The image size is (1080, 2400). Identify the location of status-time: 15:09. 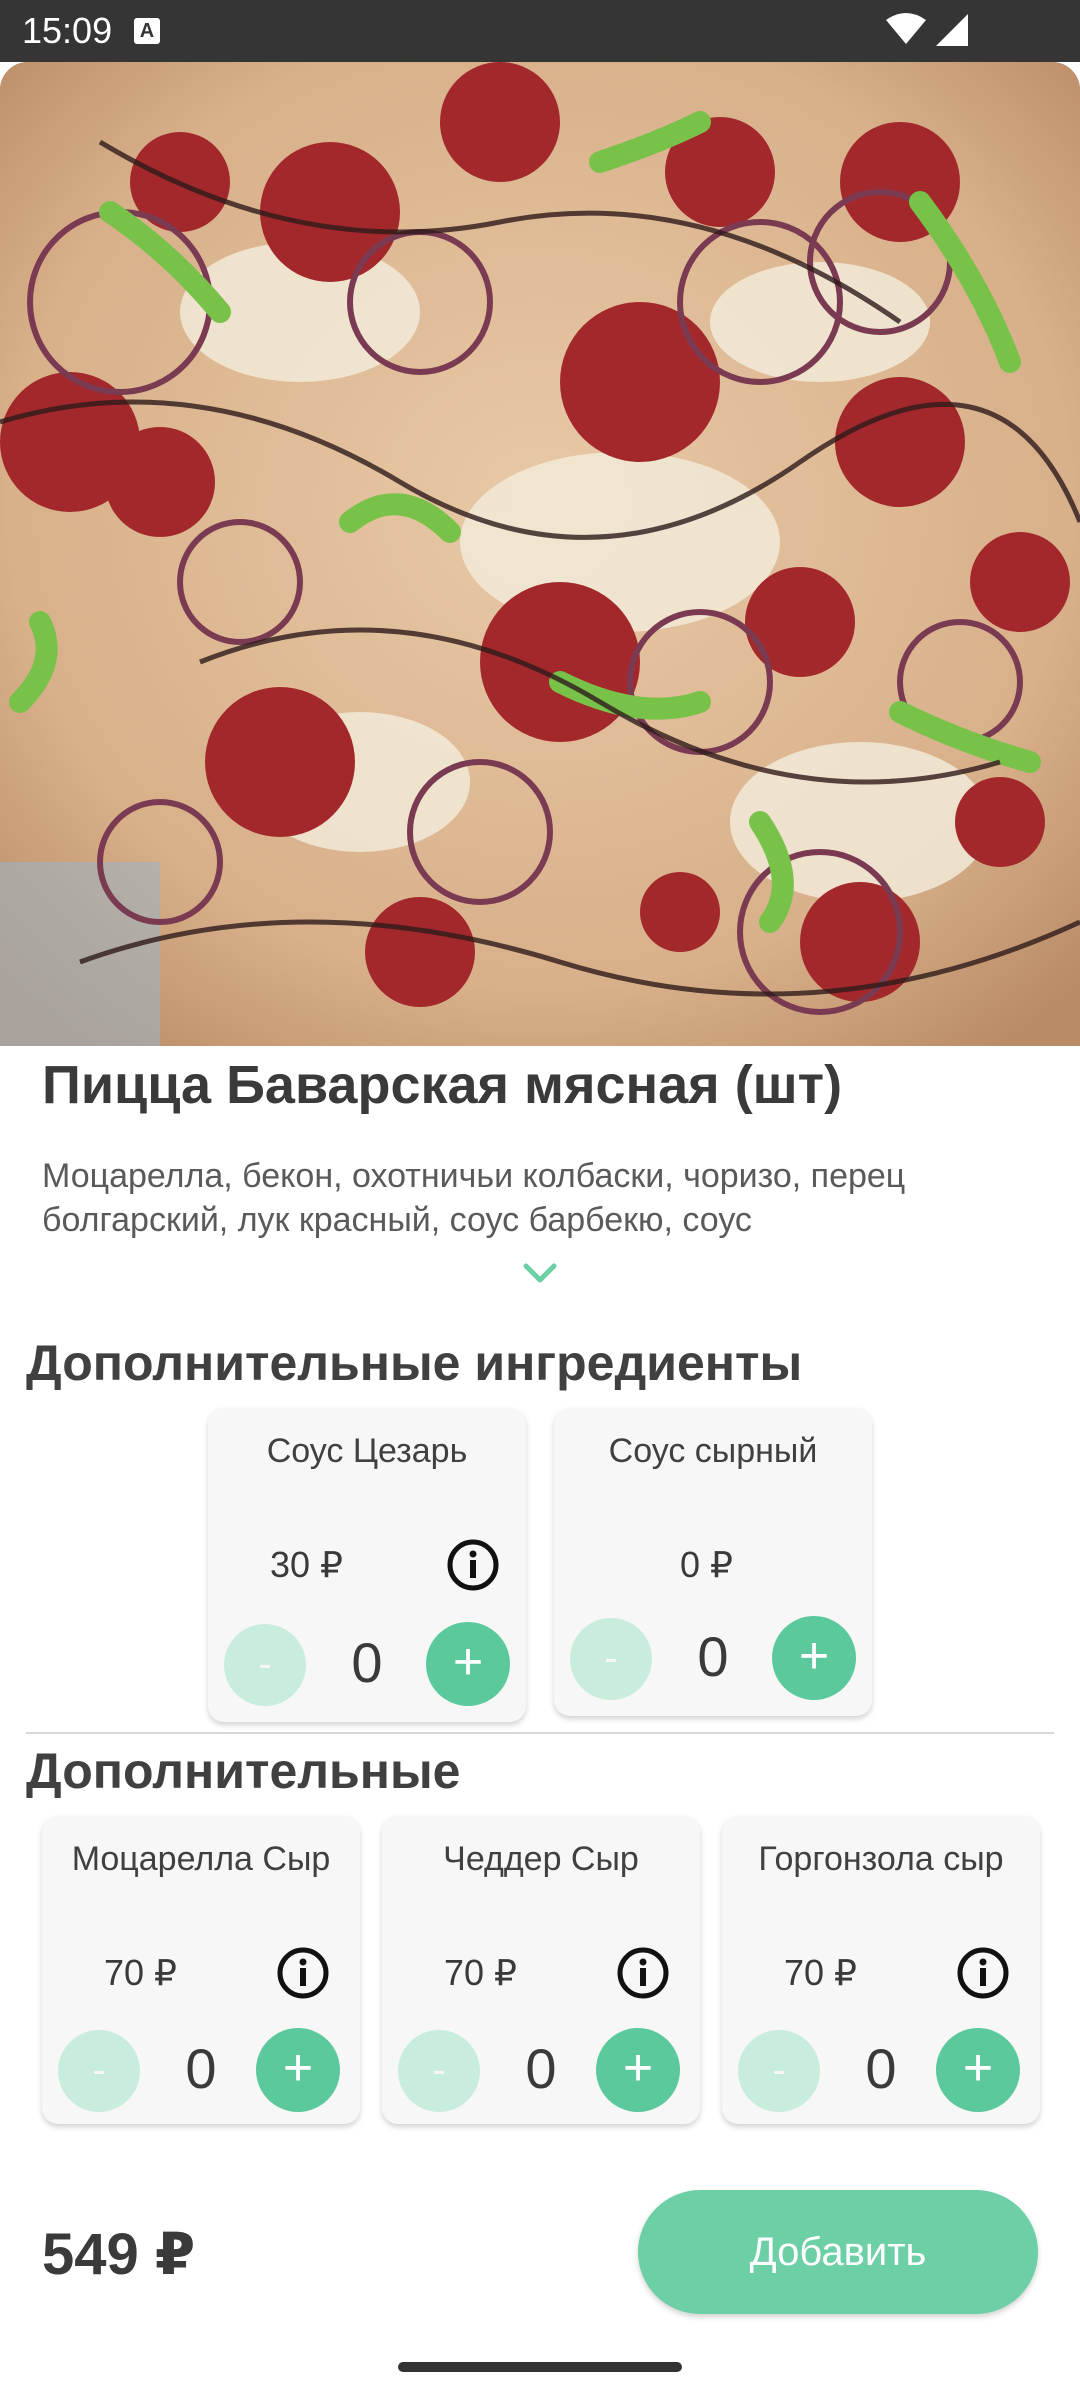
(67, 30).